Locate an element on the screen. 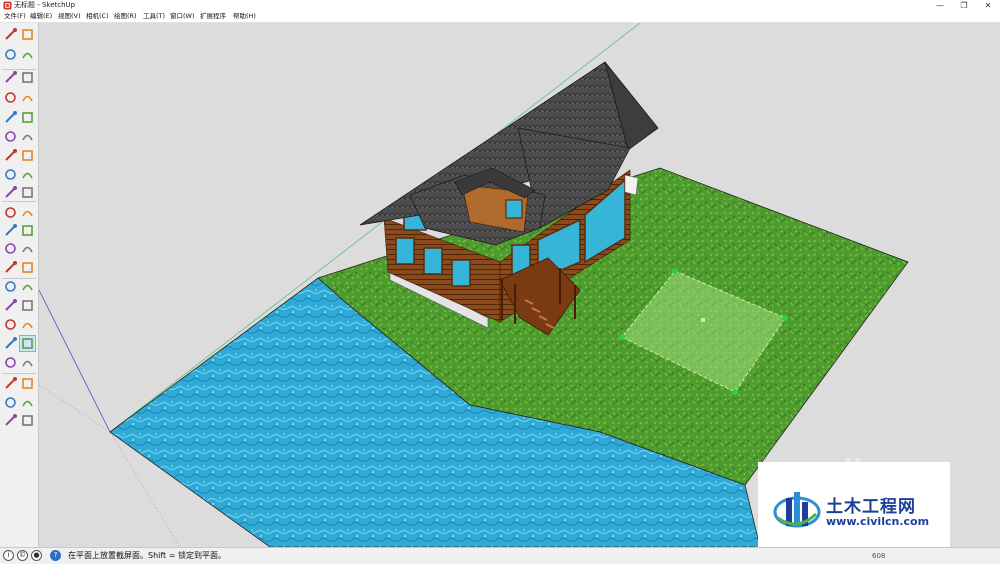 This screenshot has width=1000, height=564. close-button: ✕ is located at coordinates (988, 5).